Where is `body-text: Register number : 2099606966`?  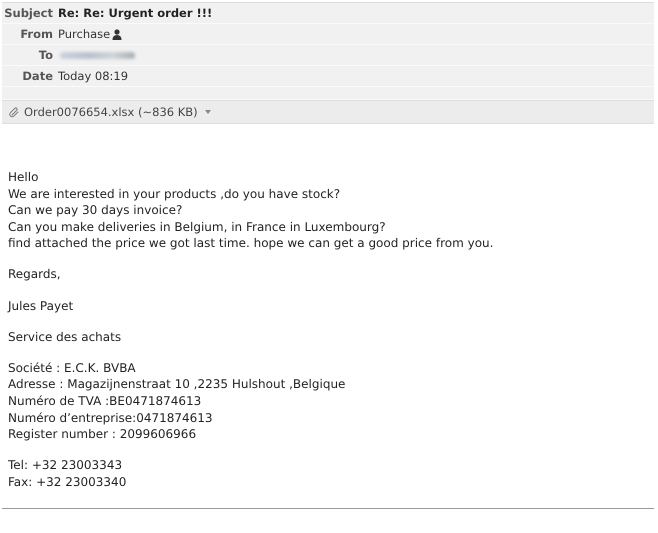 body-text: Register number : 2099606966 is located at coordinates (103, 434).